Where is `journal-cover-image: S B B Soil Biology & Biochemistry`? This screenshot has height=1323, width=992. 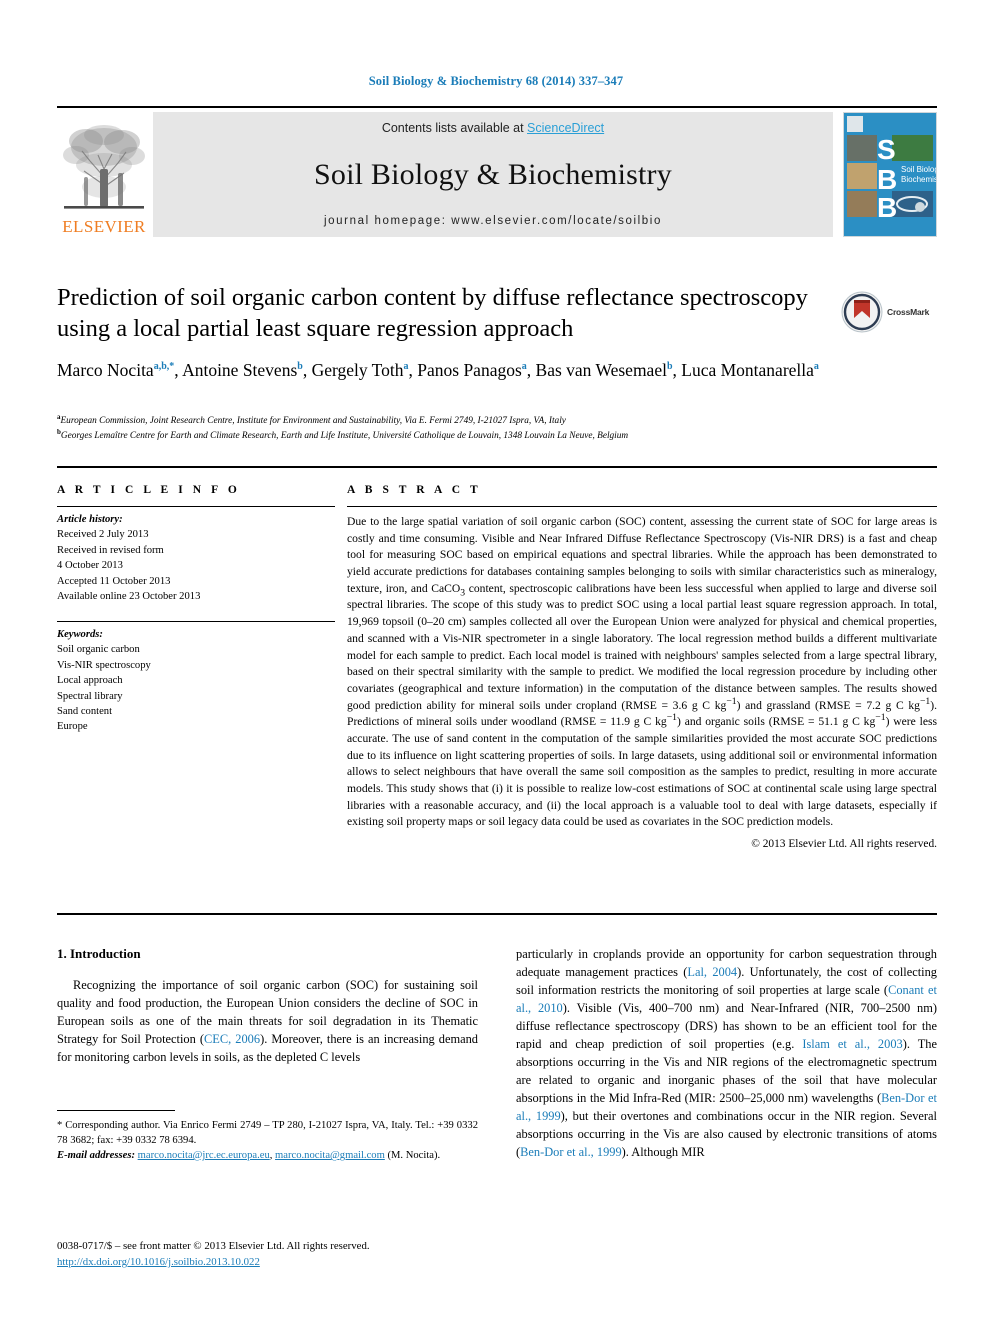
journal-cover-image: S B B Soil Biology & Biochemistry is located at coordinates (890, 174).